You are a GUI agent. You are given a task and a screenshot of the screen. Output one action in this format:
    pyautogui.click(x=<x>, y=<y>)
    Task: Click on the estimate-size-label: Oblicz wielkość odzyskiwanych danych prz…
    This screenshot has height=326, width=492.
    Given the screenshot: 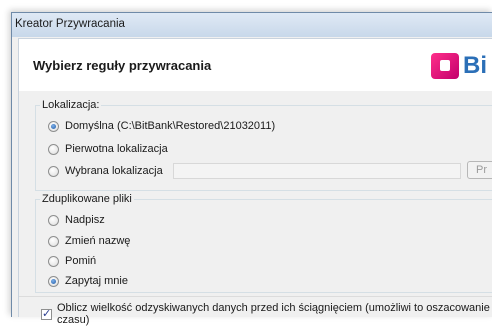 What is the action you would take?
    pyautogui.click(x=273, y=314)
    